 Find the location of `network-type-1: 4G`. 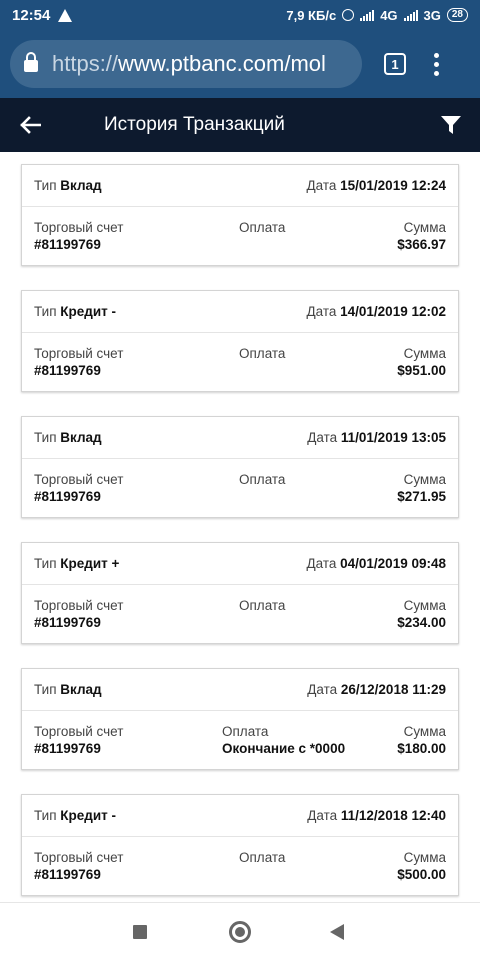

network-type-1: 4G is located at coordinates (389, 15).